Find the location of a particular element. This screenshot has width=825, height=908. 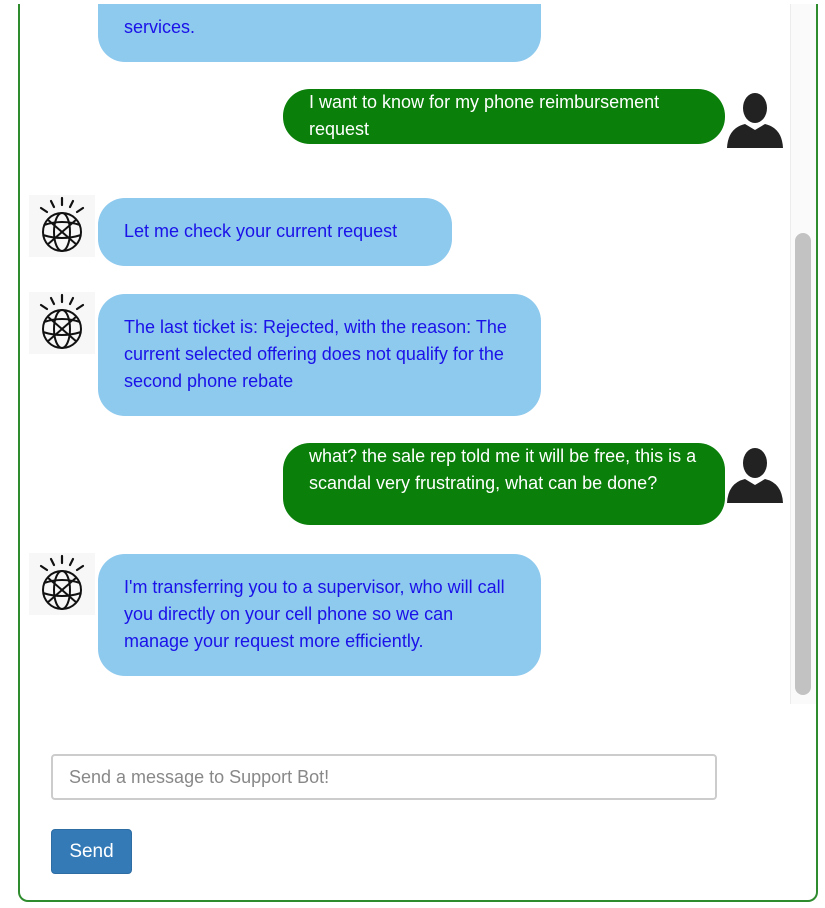

bot-message: Let me check your current request is located at coordinates (275, 232).